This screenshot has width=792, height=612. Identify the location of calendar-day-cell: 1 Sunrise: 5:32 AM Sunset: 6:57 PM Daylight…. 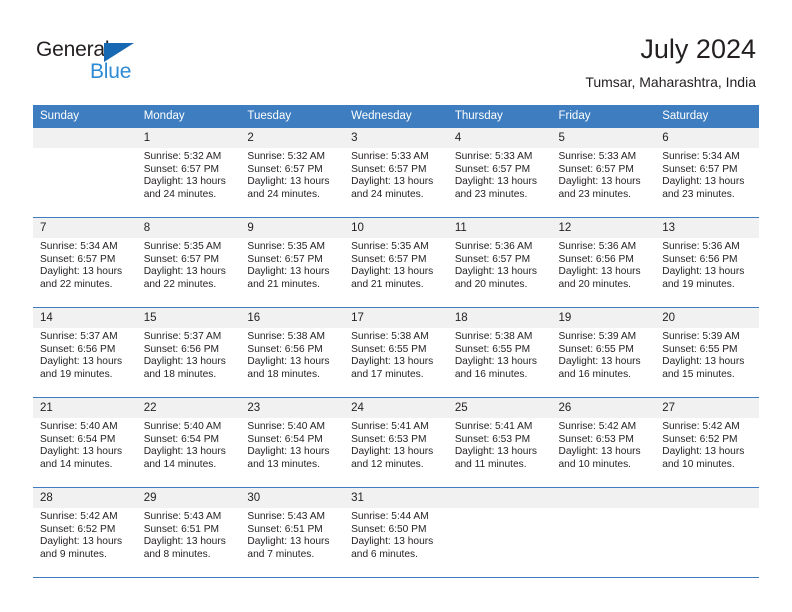
(188, 172).